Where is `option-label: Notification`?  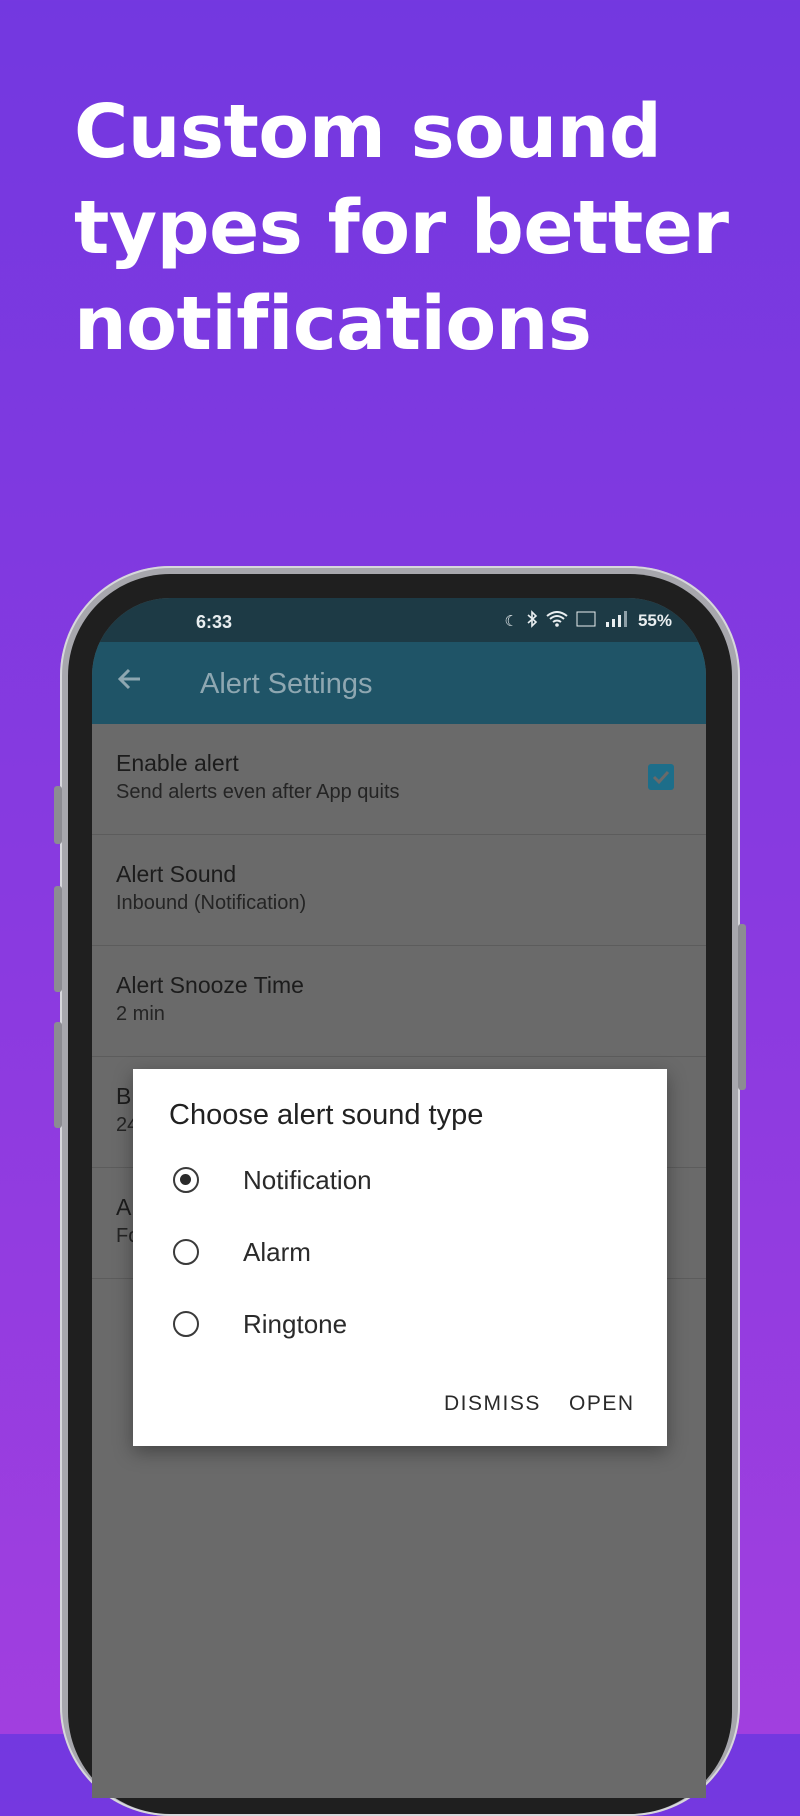
option-label: Notification is located at coordinates (307, 1180).